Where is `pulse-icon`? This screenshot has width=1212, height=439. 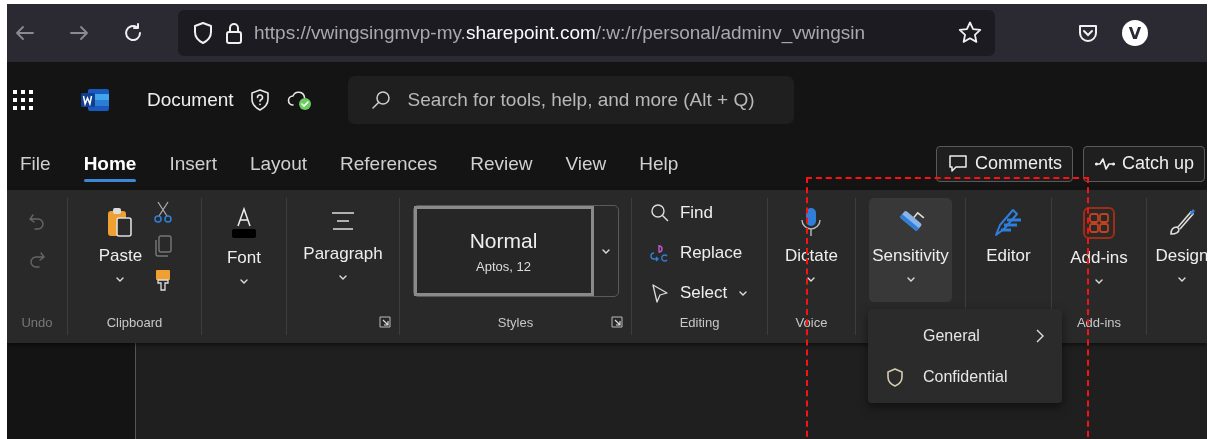 pulse-icon is located at coordinates (1104, 163).